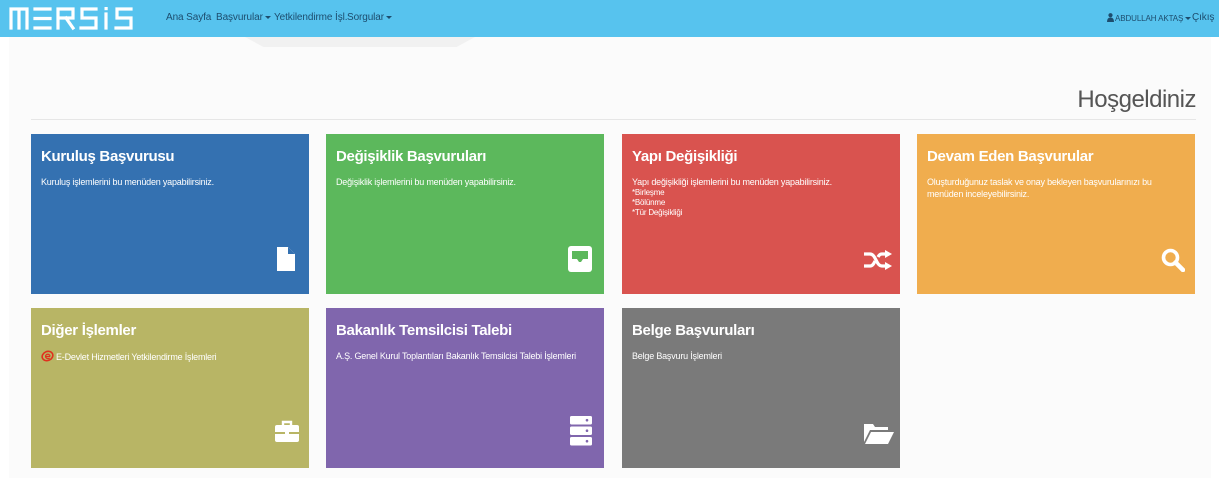 Image resolution: width=1219 pixels, height=478 pixels. What do you see at coordinates (693, 330) in the screenshot?
I see `tile-title: Belge Başvuruları` at bounding box center [693, 330].